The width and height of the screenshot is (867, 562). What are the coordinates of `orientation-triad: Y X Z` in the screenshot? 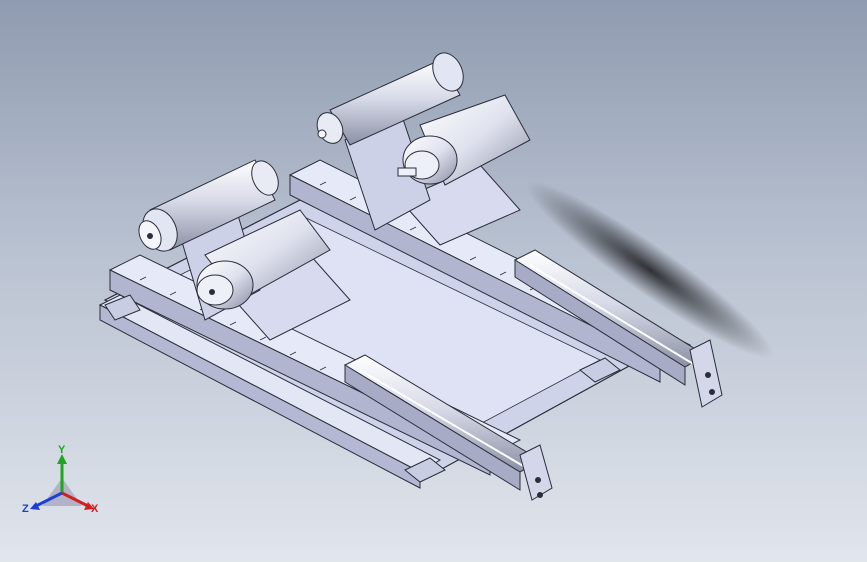 It's located at (63, 486).